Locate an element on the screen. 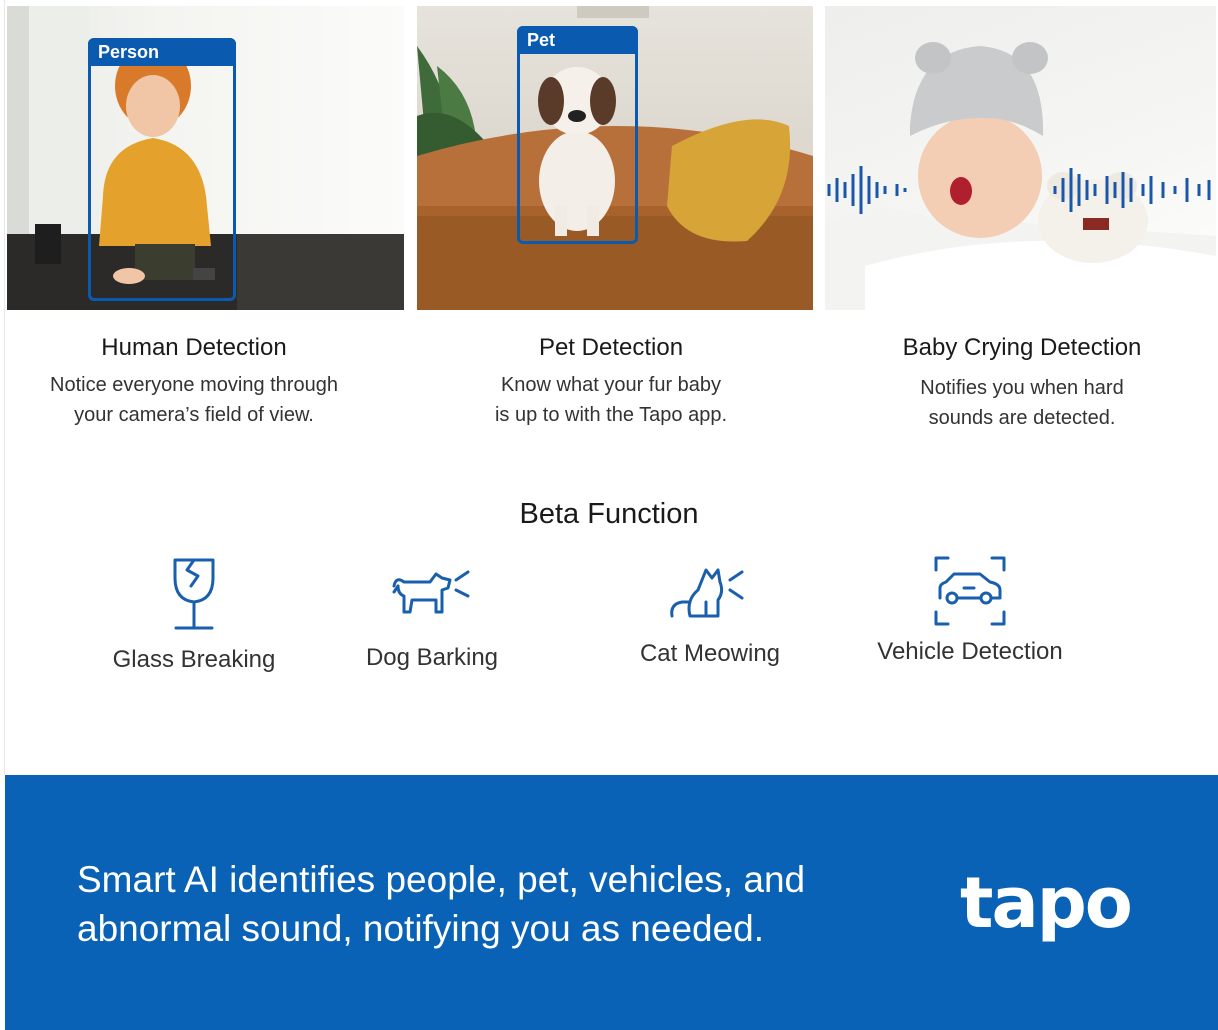 This screenshot has width=1218, height=1030. beta-item-vehicle-detection: Vehicle Detection is located at coordinates (970, 611).